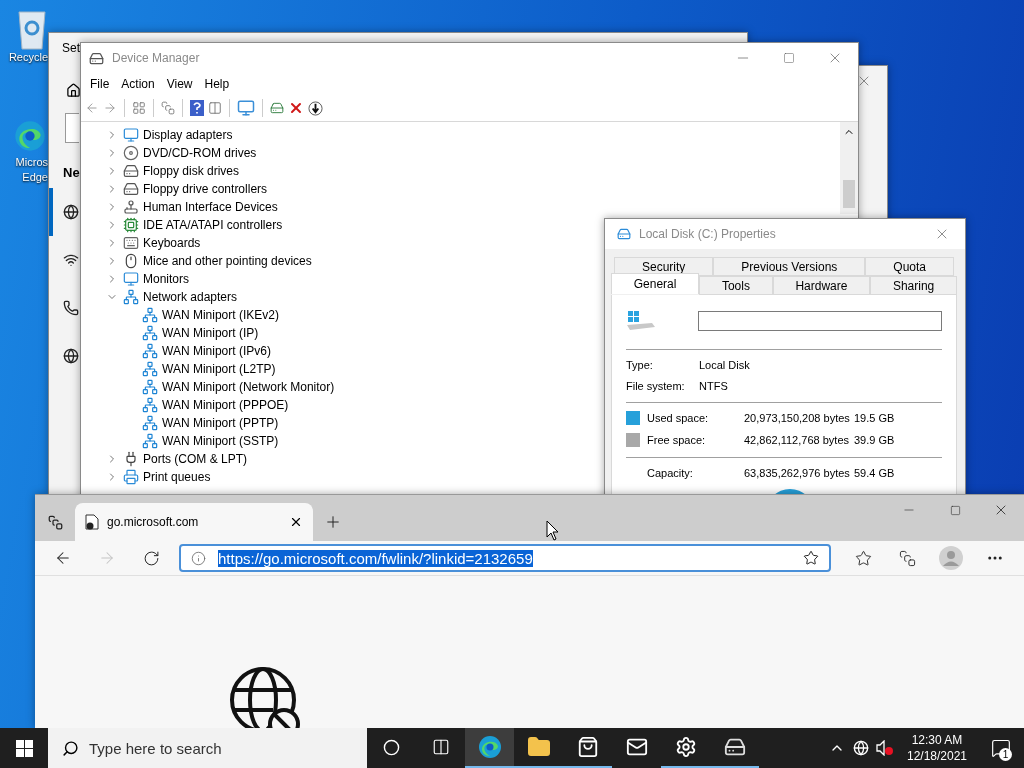 The width and height of the screenshot is (1024, 768). I want to click on forward-icon, so click(110, 108).